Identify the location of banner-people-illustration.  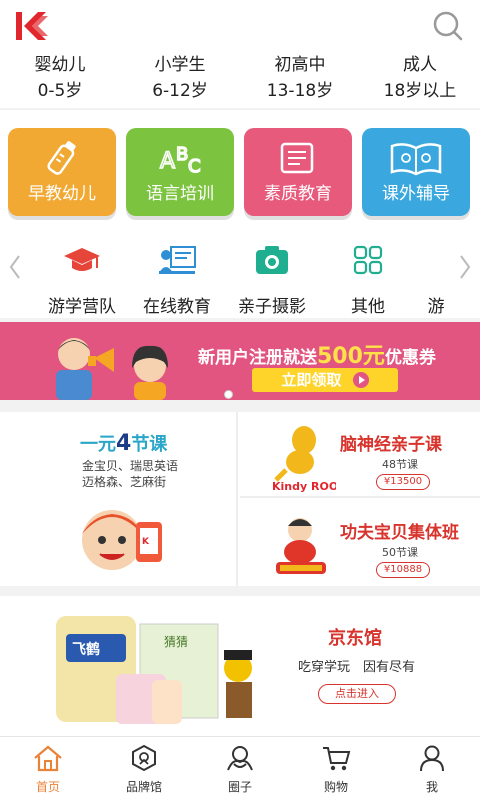
(112, 369).